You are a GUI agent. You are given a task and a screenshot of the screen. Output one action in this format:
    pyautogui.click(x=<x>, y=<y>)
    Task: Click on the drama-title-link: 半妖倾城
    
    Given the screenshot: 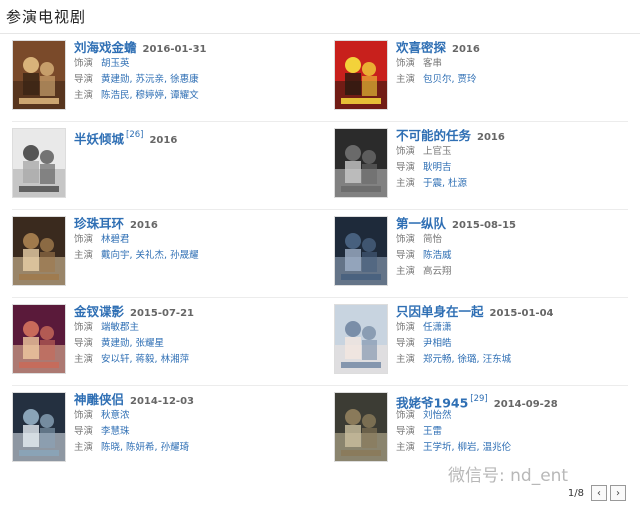 What is the action you would take?
    pyautogui.click(x=99, y=138)
    